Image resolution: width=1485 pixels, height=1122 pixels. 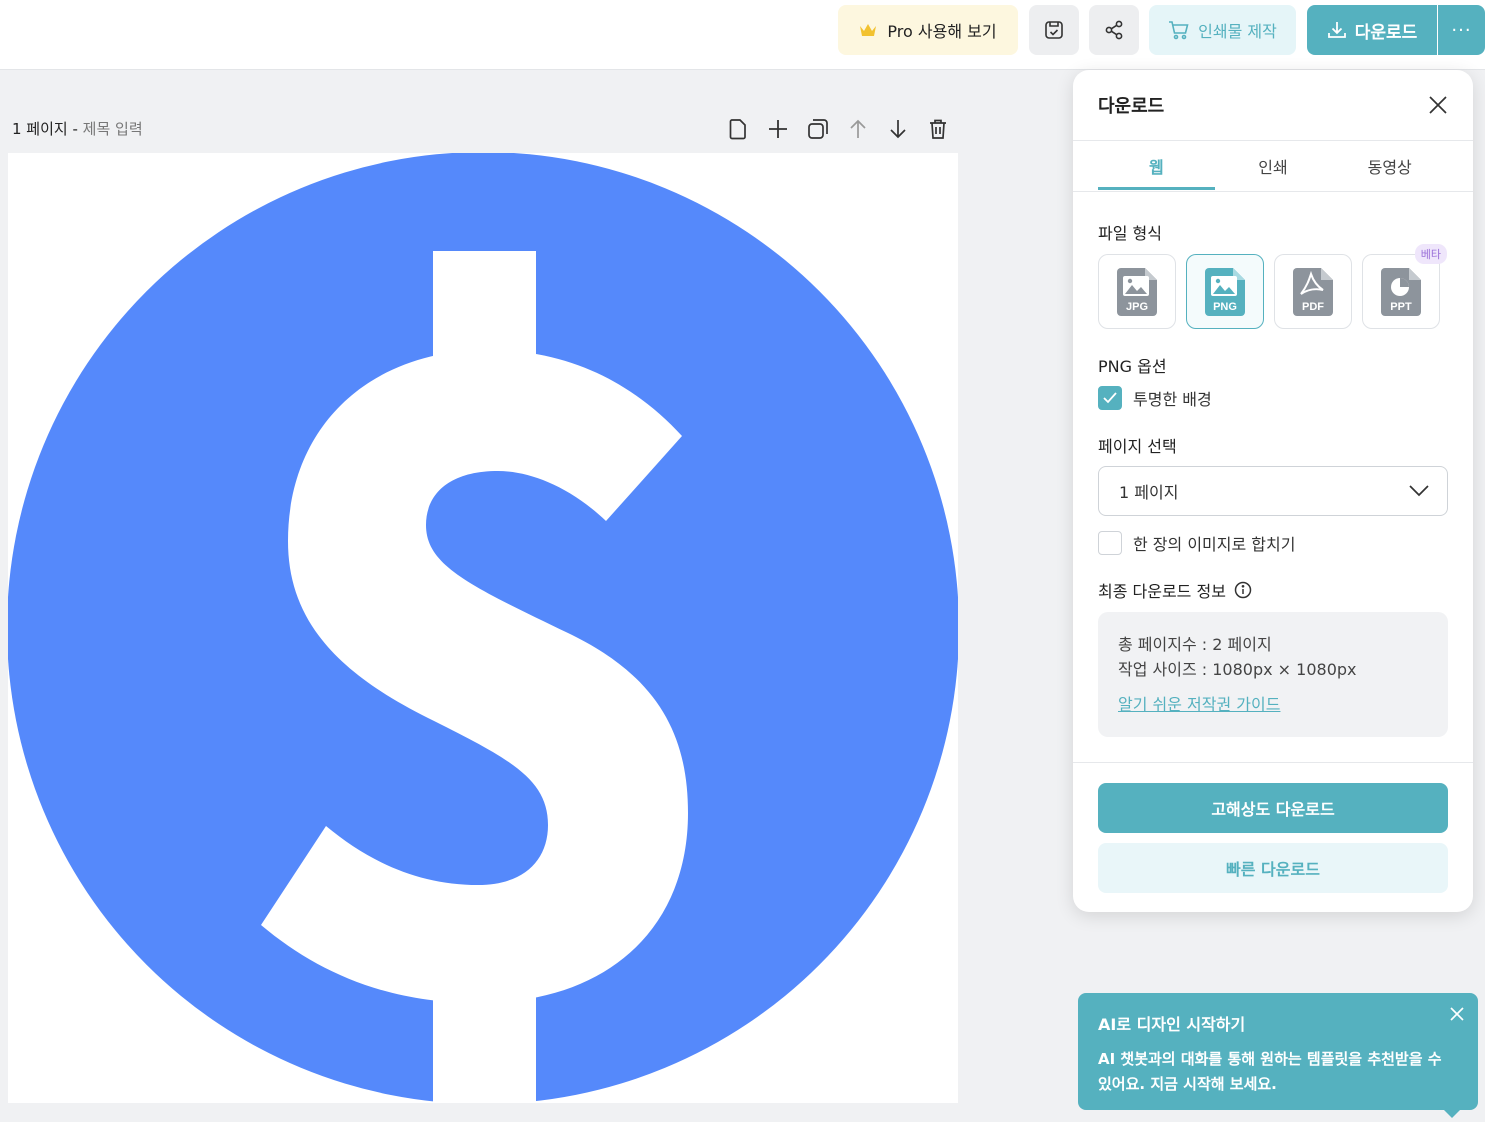 I want to click on plus-icon, so click(x=778, y=129).